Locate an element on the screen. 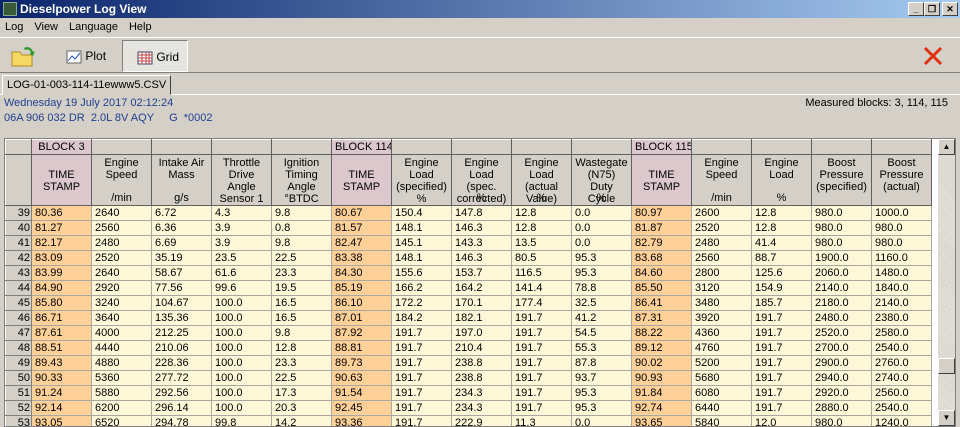  table-cell: 2640 is located at coordinates (121, 213).